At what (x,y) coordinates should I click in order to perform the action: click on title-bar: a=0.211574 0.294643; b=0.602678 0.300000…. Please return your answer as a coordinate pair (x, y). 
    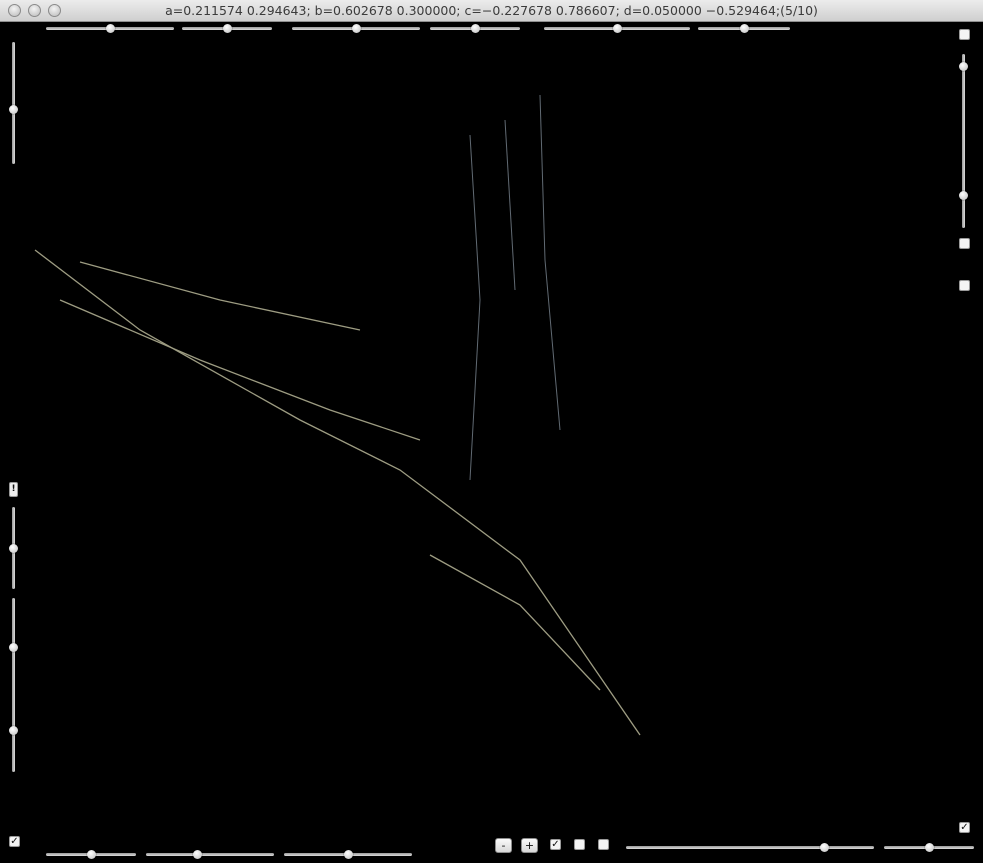
    Looking at the image, I should click on (491, 11).